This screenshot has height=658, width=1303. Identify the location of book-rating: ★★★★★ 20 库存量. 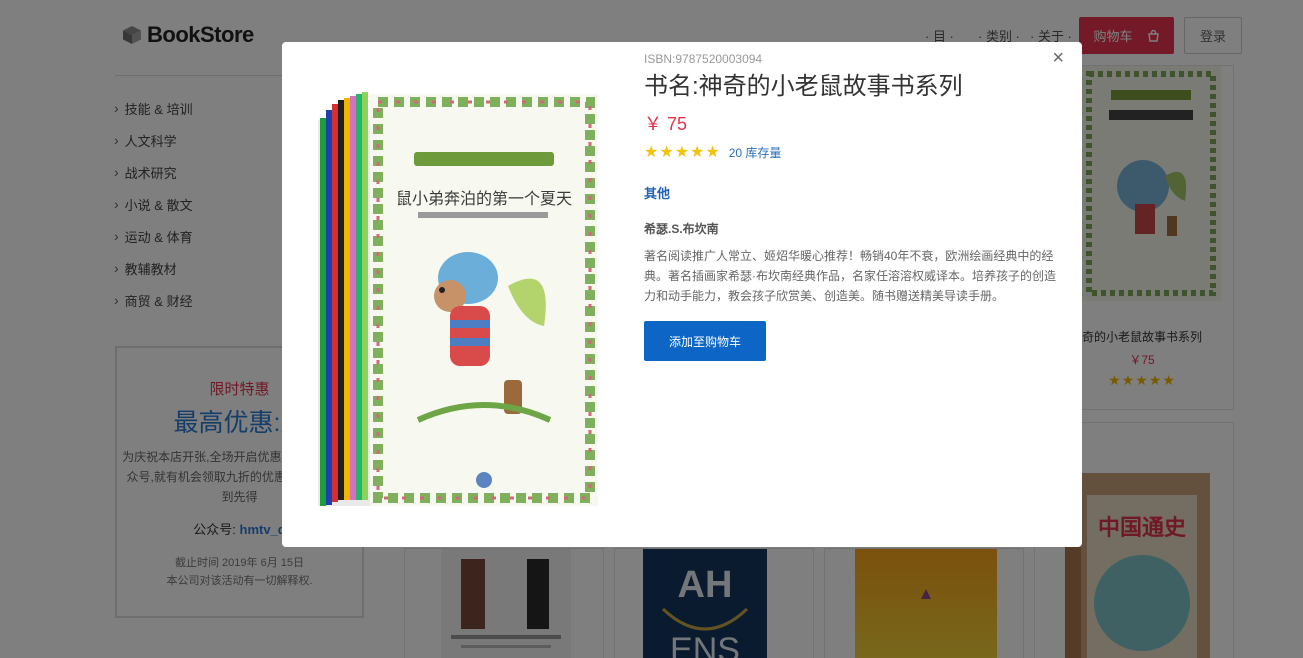
(712, 152).